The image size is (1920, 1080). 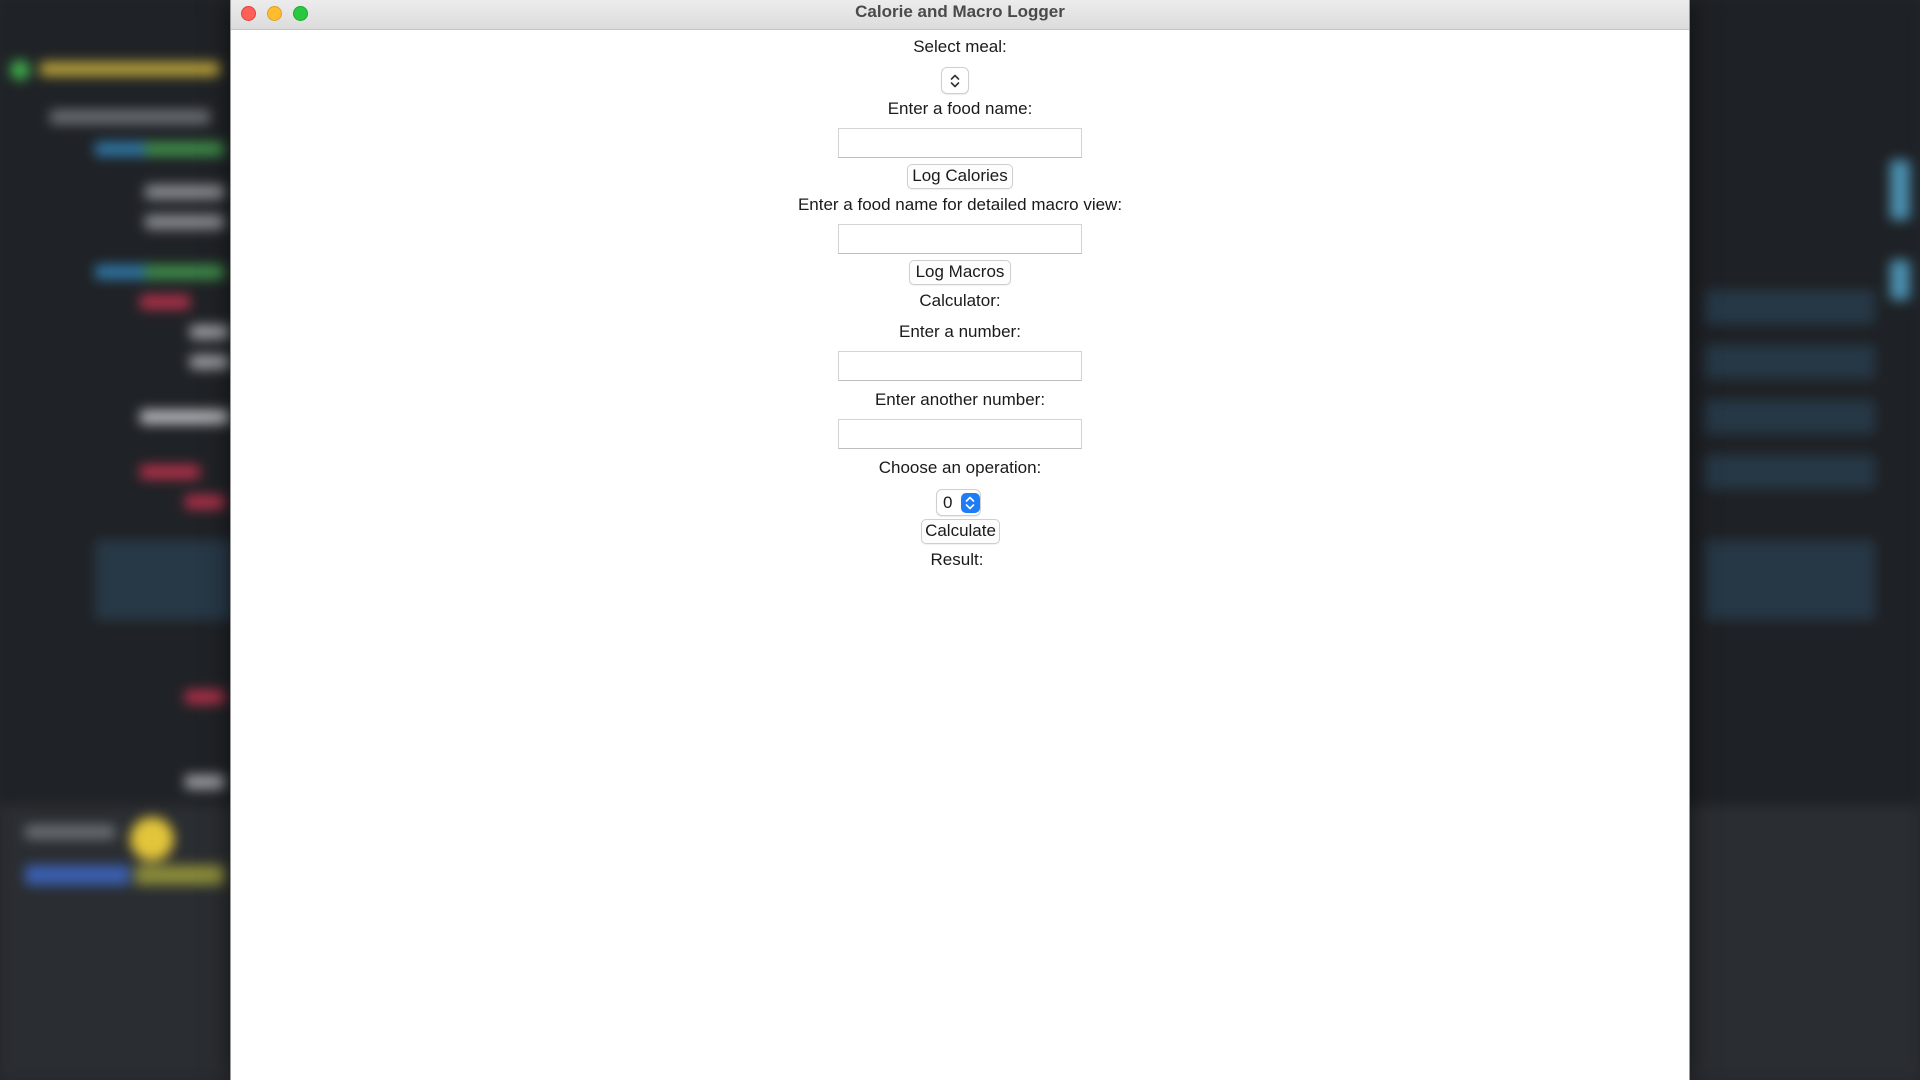 I want to click on number1-input, so click(x=960, y=366).